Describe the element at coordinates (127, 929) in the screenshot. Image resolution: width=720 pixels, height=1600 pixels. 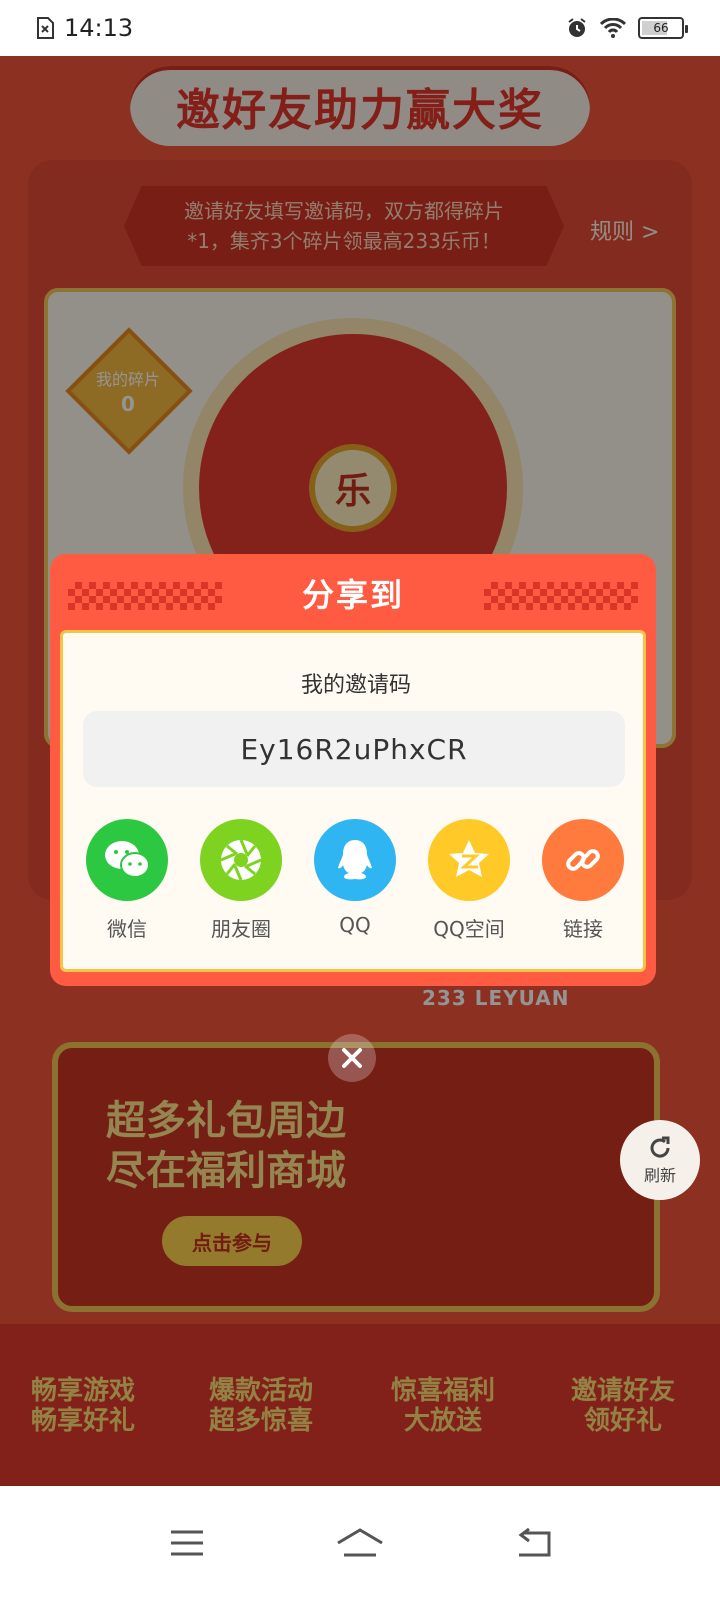
I see `share-label: 微信` at that location.